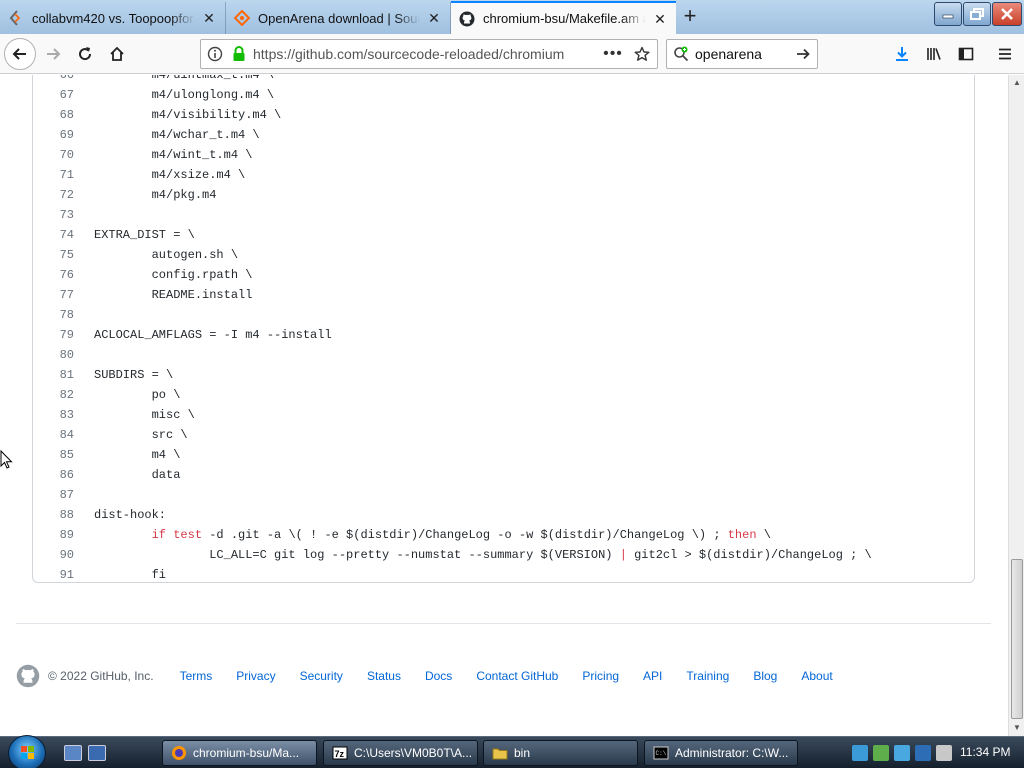  What do you see at coordinates (53, 355) in the screenshot?
I see `line-number: 80` at bounding box center [53, 355].